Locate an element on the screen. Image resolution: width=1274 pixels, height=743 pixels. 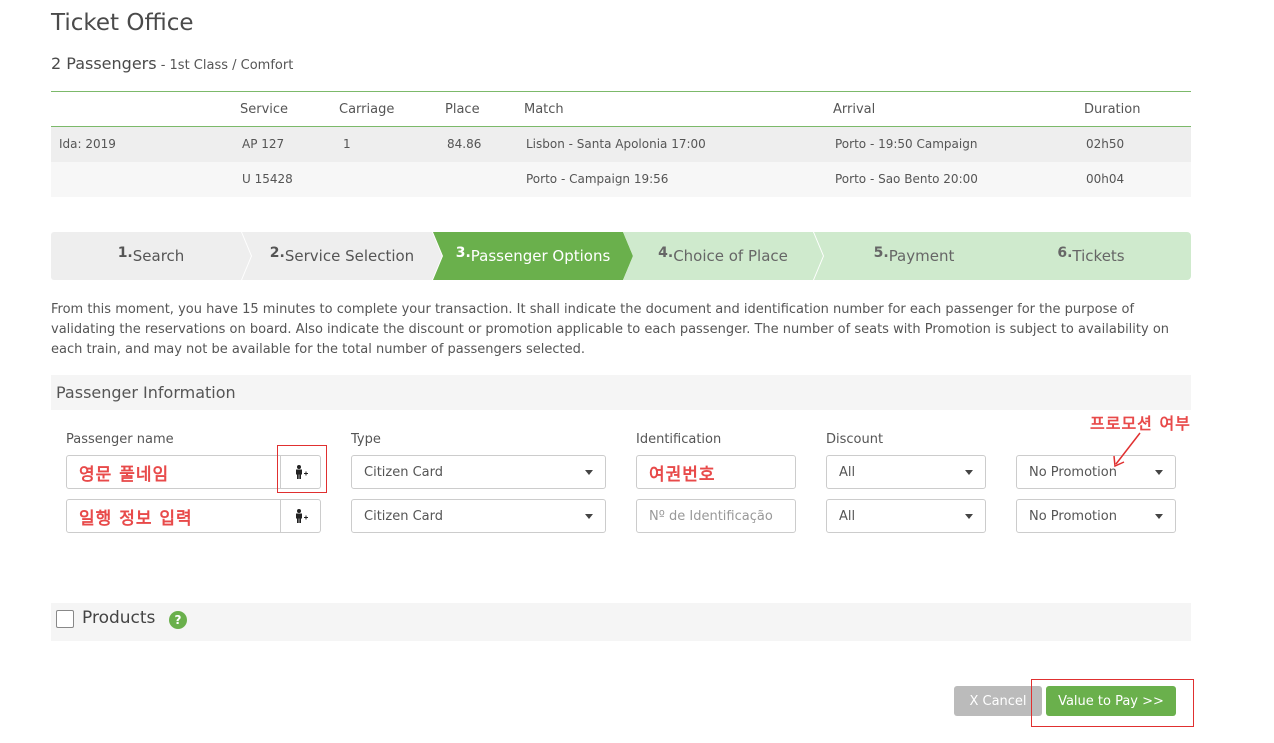
label-passenger-name: Passenger name is located at coordinates (120, 439).